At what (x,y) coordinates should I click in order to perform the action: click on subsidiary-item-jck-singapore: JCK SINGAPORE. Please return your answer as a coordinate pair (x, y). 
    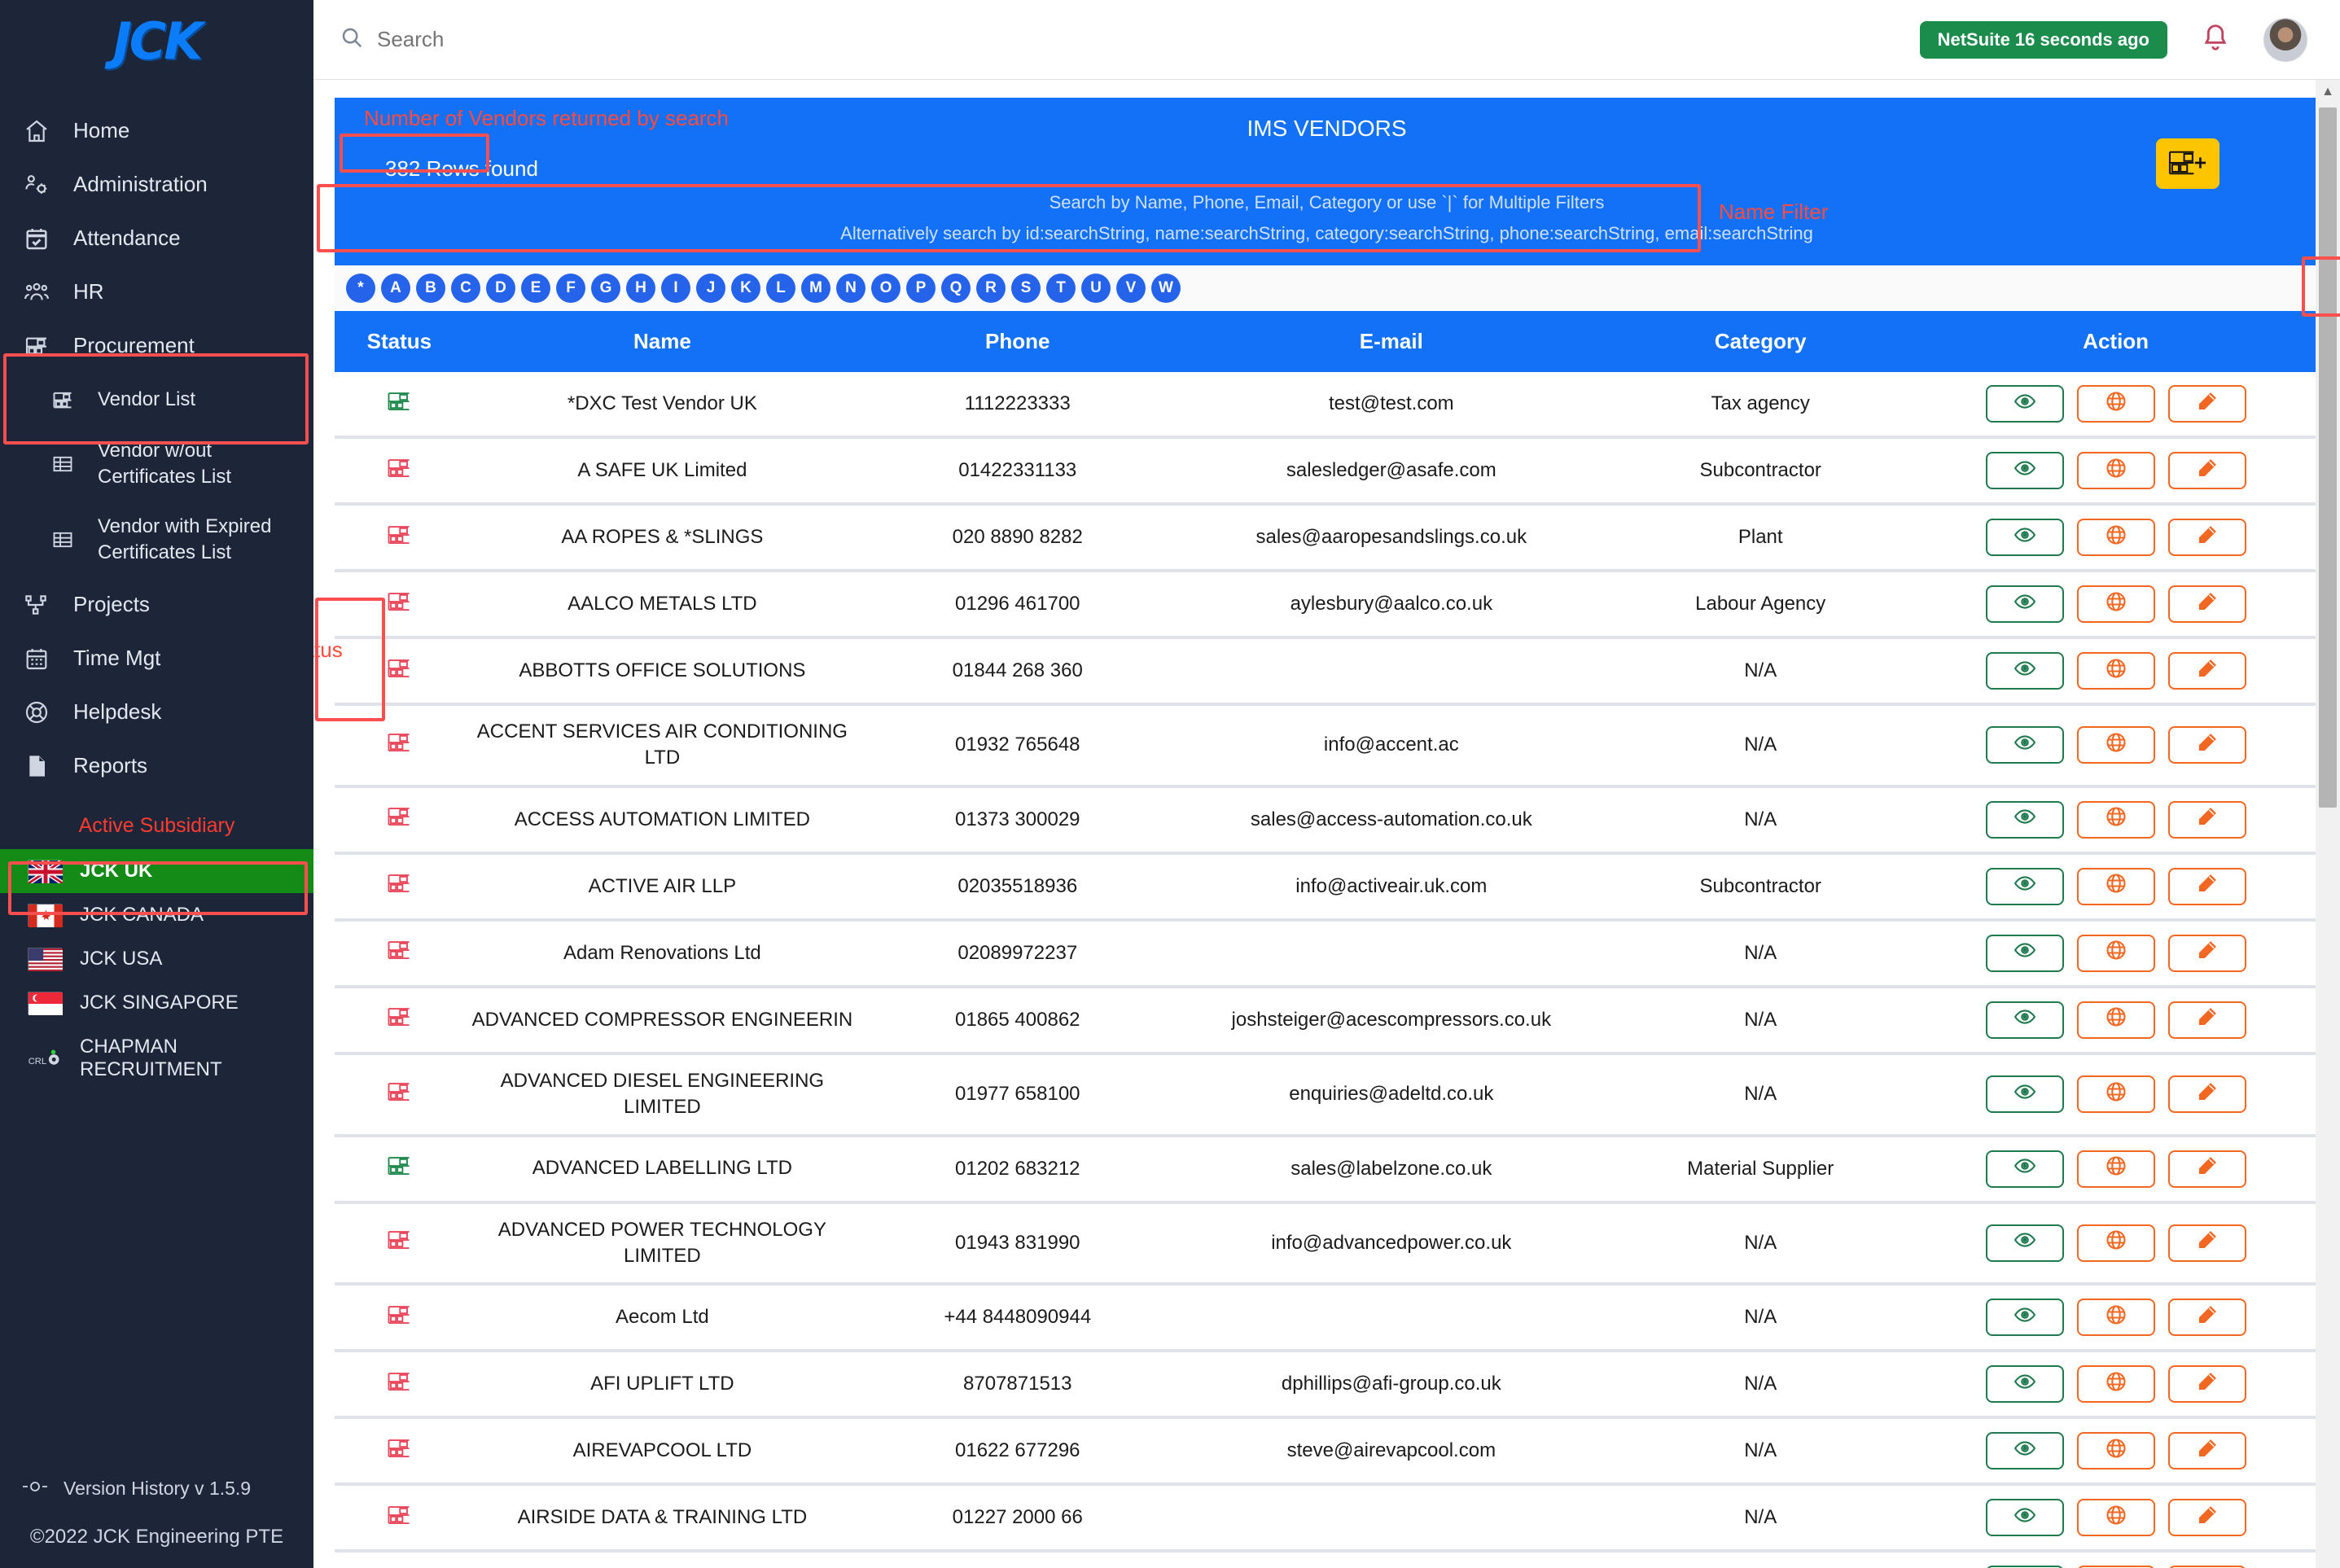
    Looking at the image, I should click on (157, 1003).